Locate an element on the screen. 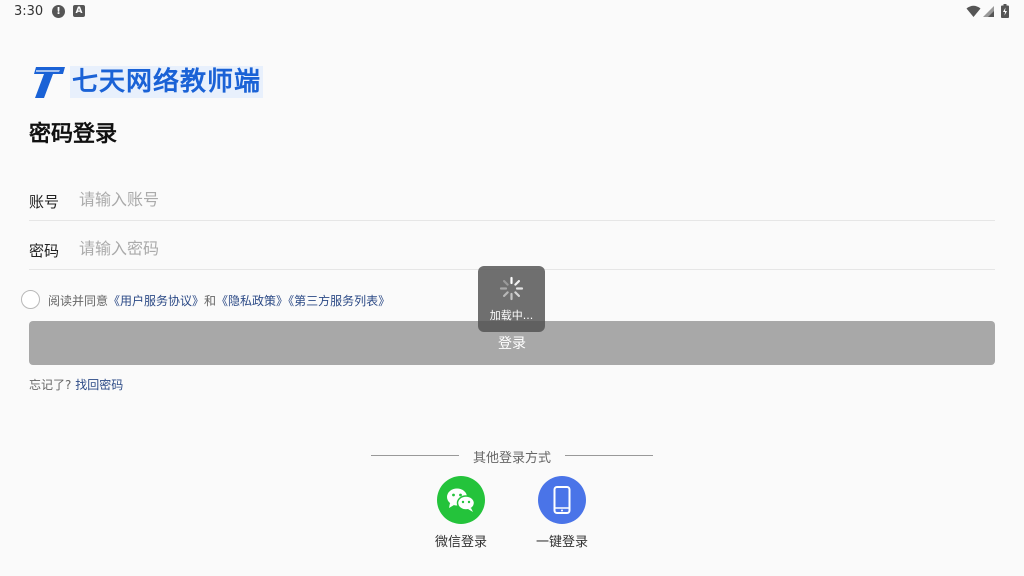  wifi-icon is located at coordinates (973, 11).